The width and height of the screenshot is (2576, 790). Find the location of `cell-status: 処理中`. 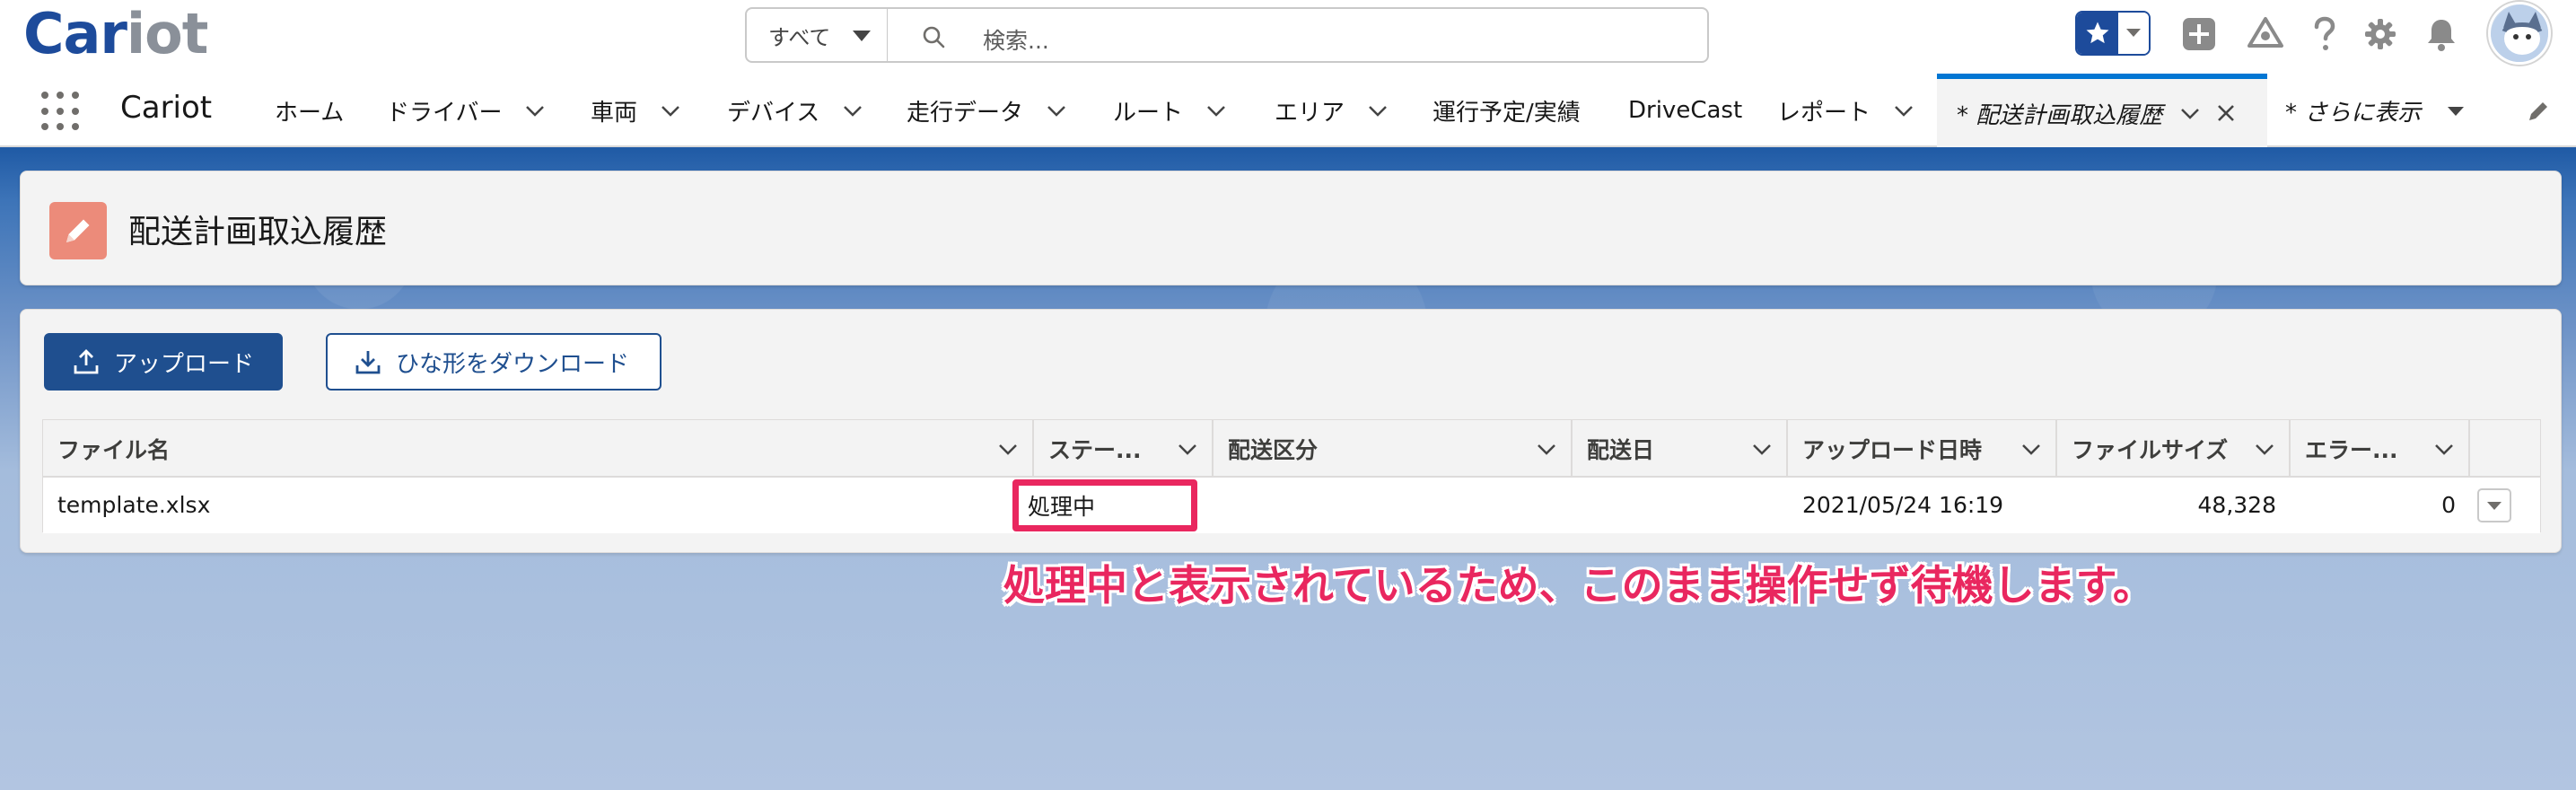

cell-status: 処理中 is located at coordinates (1062, 507).